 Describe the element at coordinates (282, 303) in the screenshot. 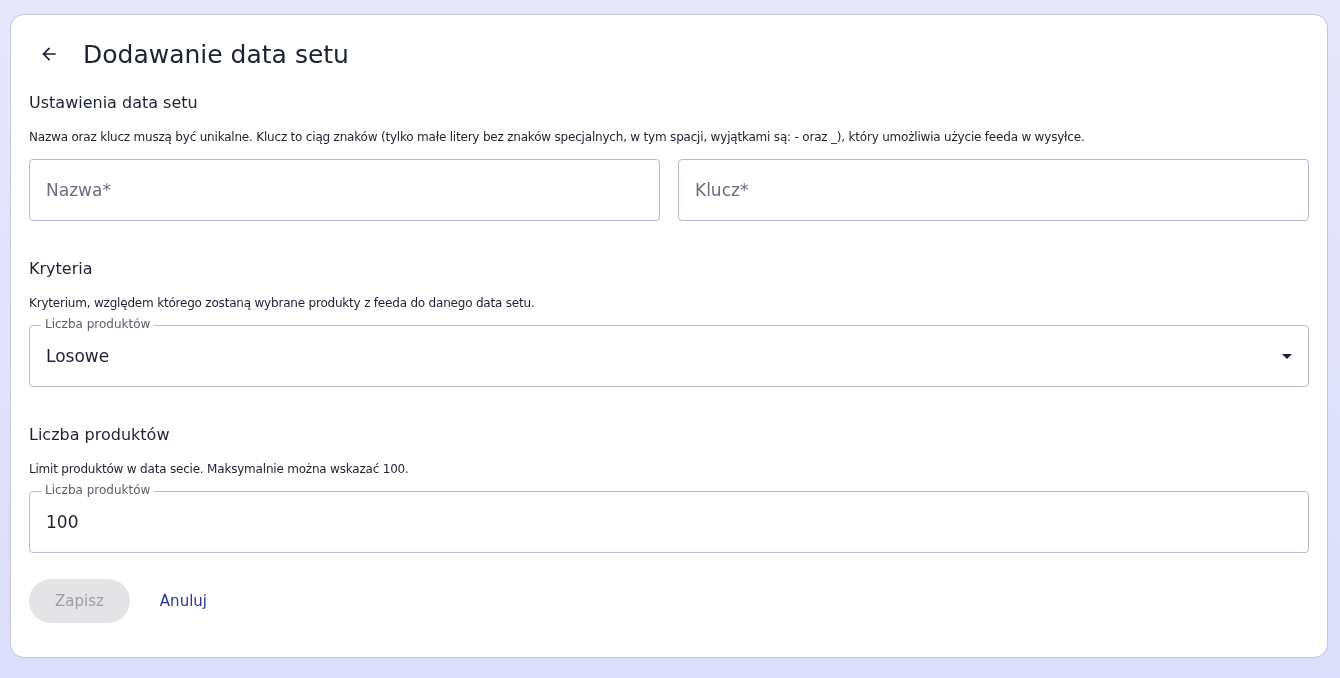

I see `section-description: Kryterium, względem którego zostaną wybrane produkty z feeda do danego data setu.` at that location.